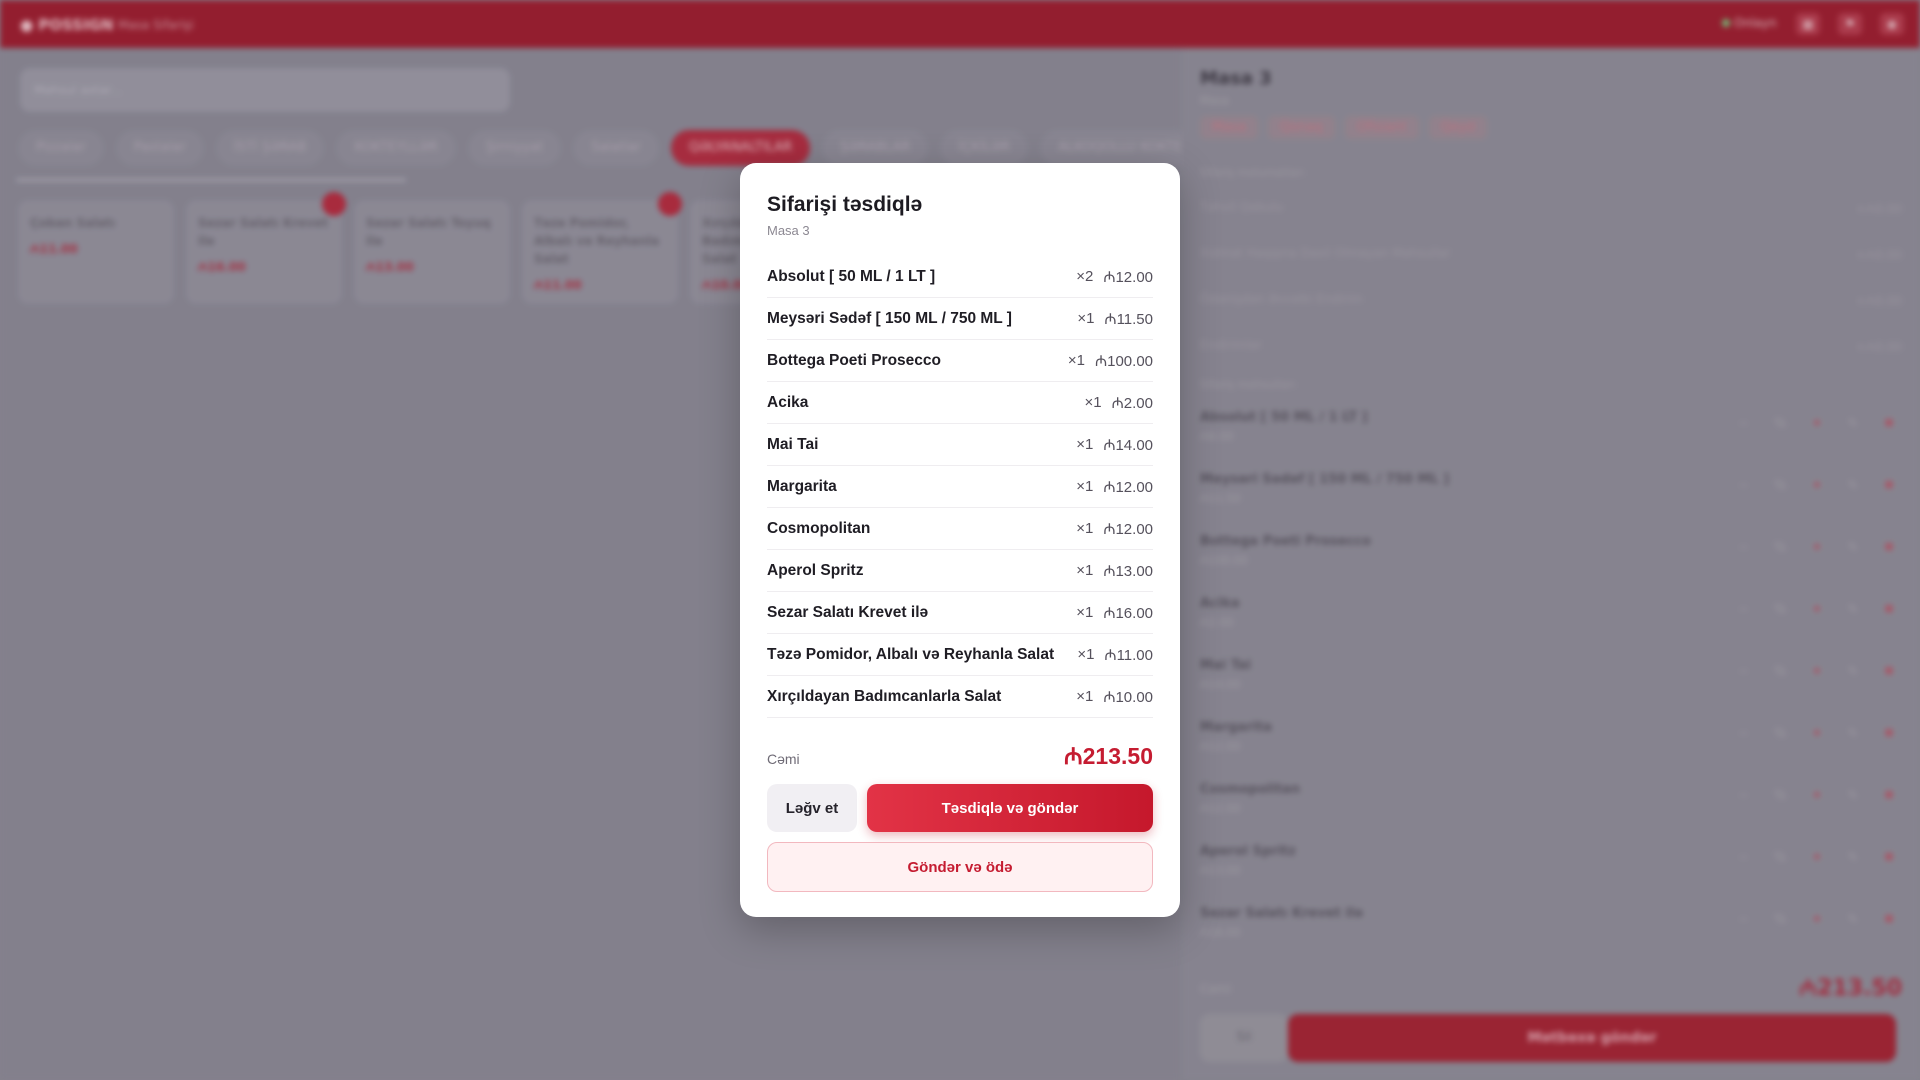 Image resolution: width=1920 pixels, height=1080 pixels. Describe the element at coordinates (1085, 276) in the screenshot. I see `modal-item-qty: ×2` at that location.